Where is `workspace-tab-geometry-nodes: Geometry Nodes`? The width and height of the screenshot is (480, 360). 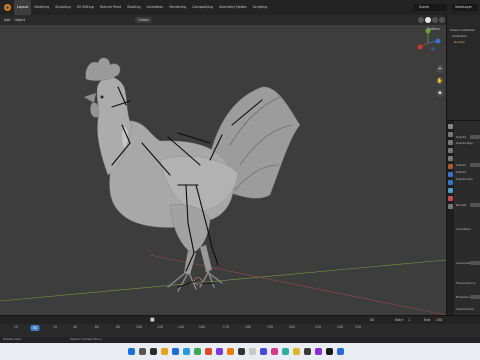
workspace-tab-geometry-nodes: Geometry Nodes is located at coordinates (233, 7).